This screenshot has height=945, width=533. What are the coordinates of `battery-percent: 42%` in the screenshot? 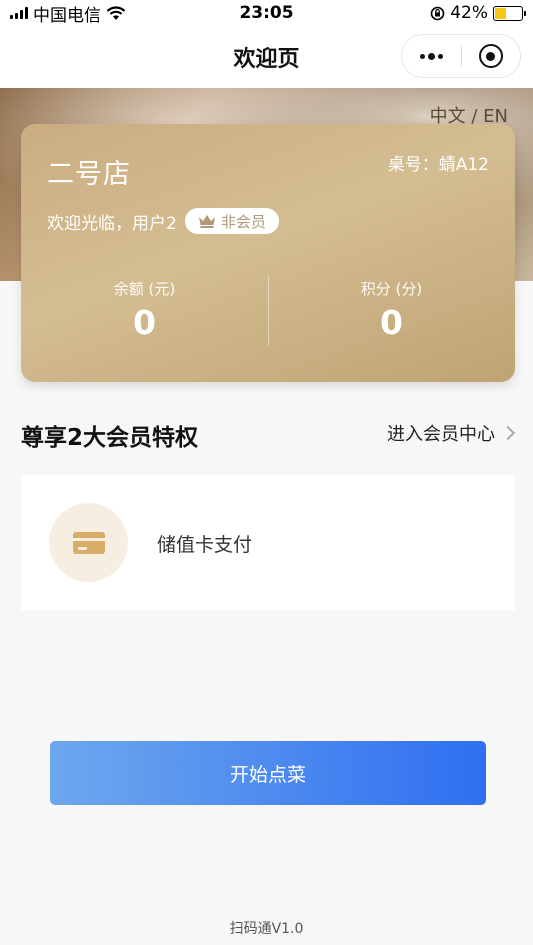 It's located at (469, 13).